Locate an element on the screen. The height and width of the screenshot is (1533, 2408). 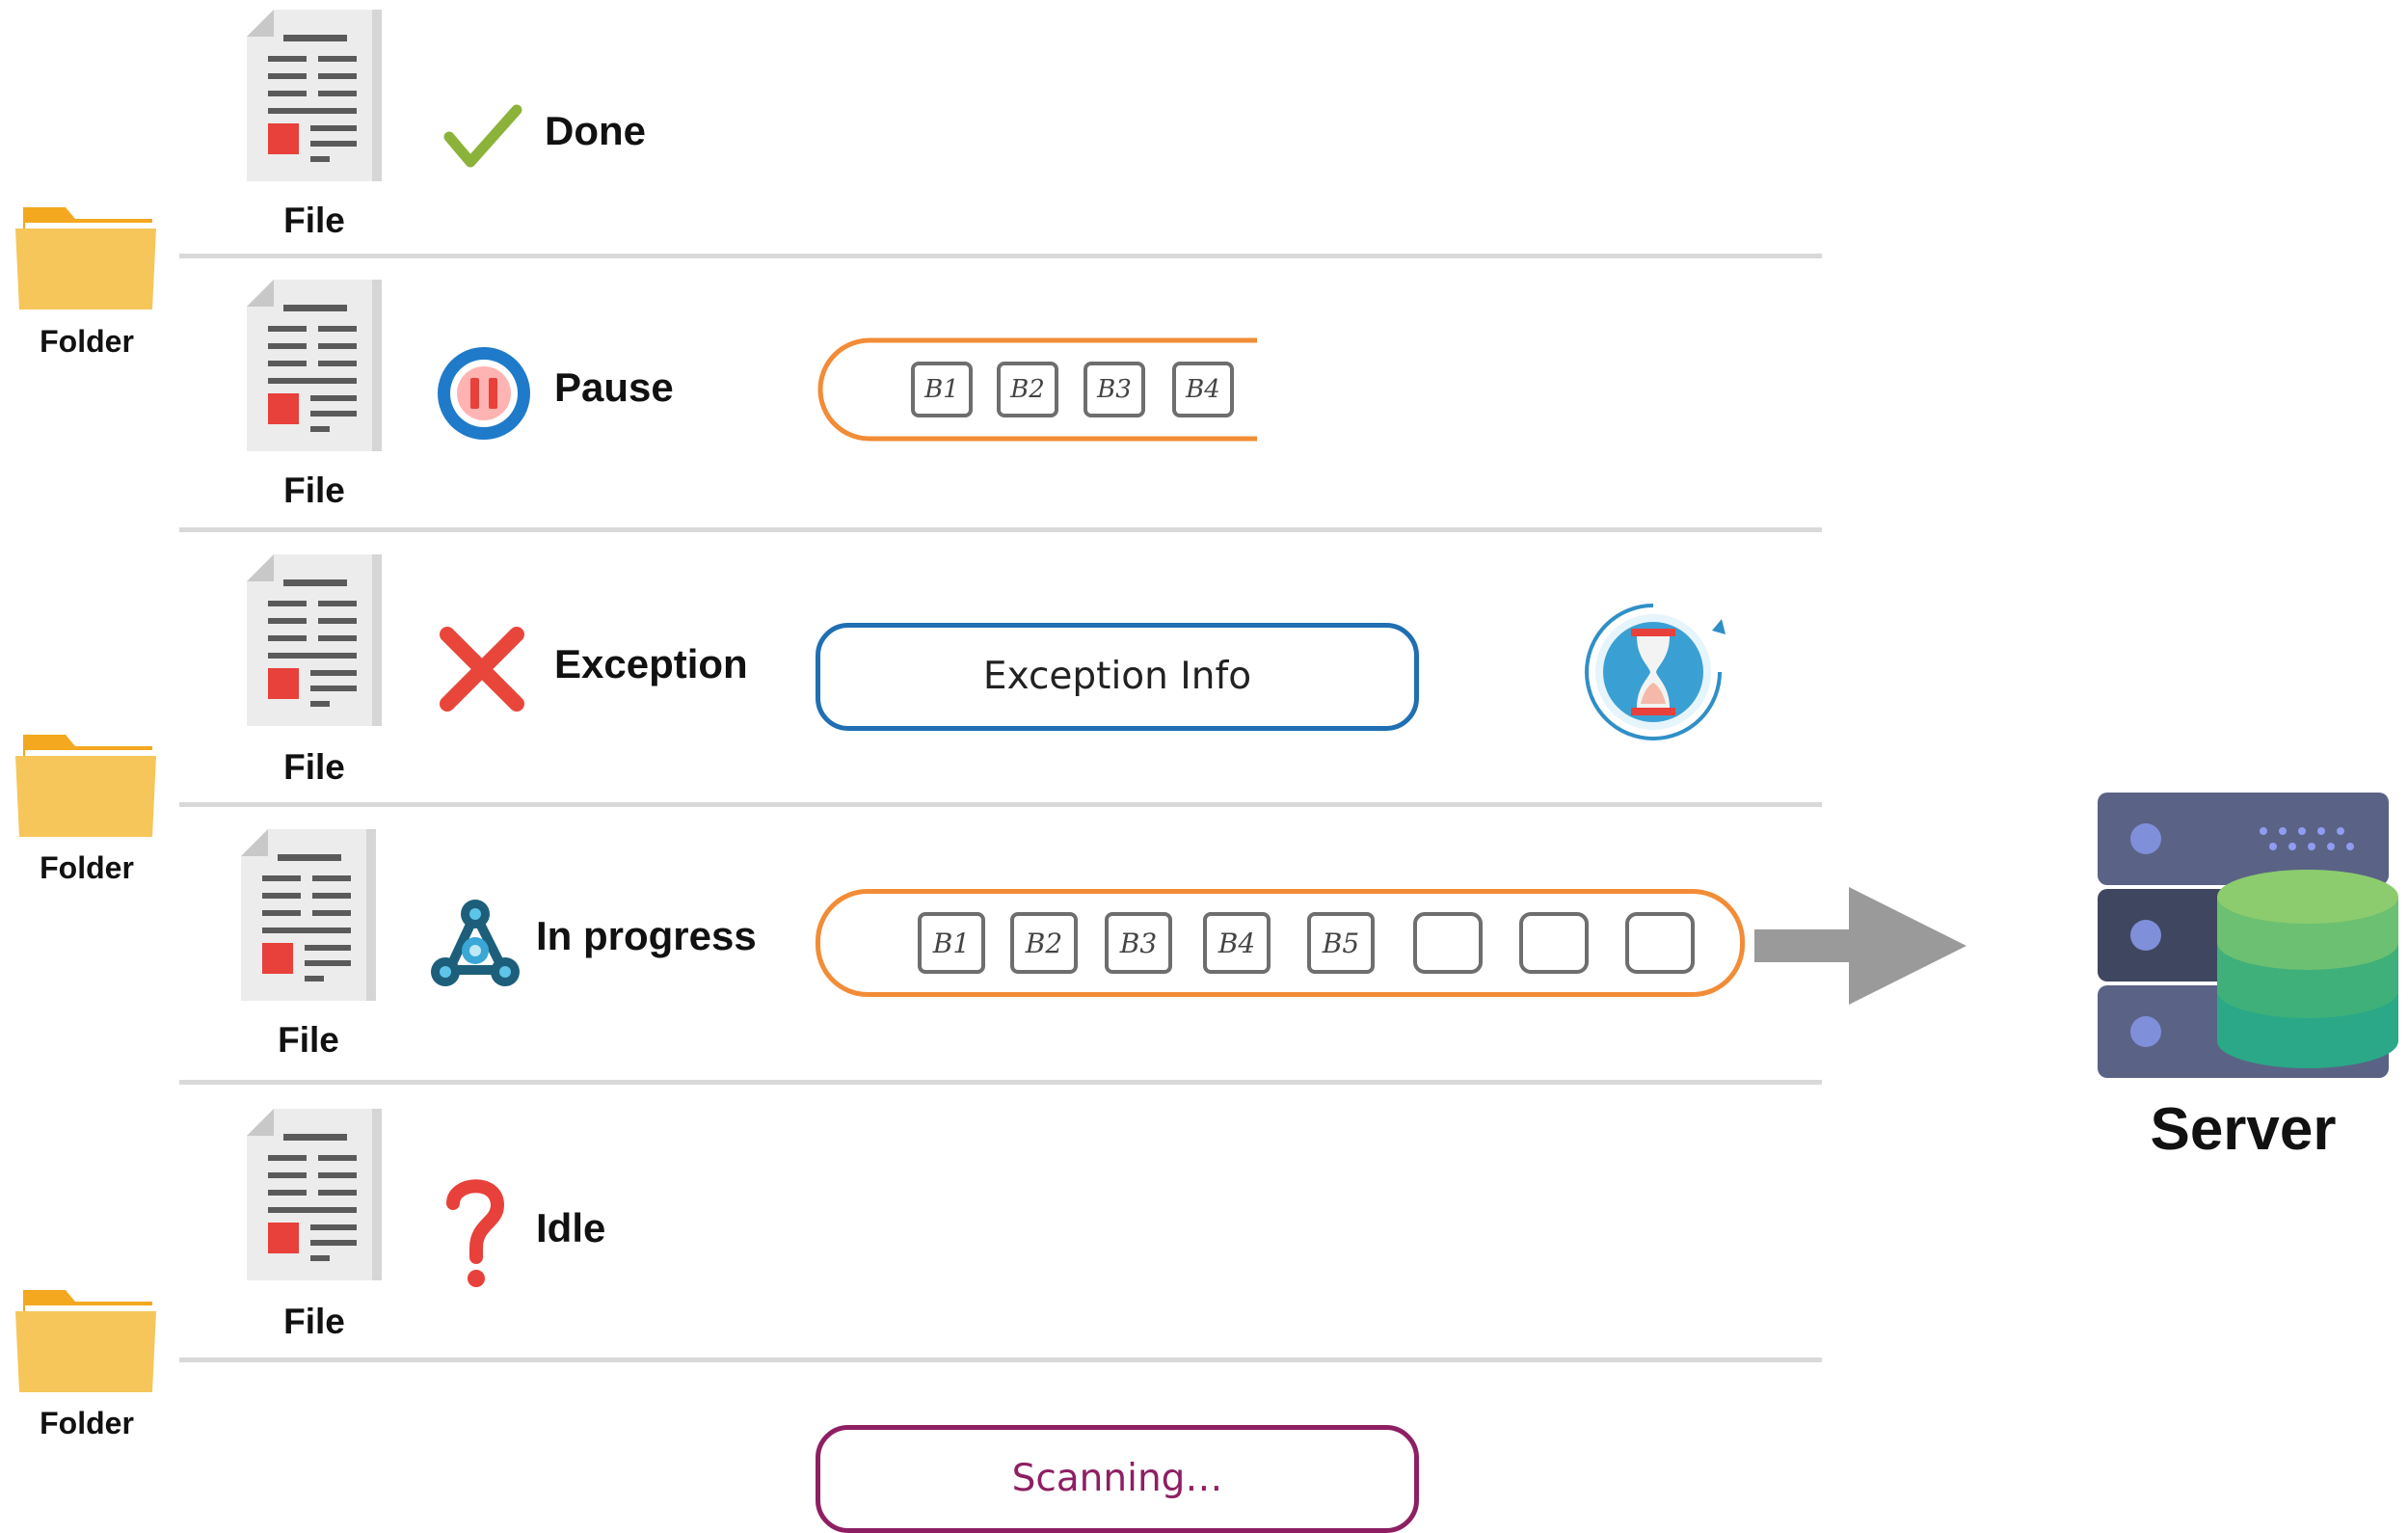
server-label: Server is located at coordinates (2243, 1129).